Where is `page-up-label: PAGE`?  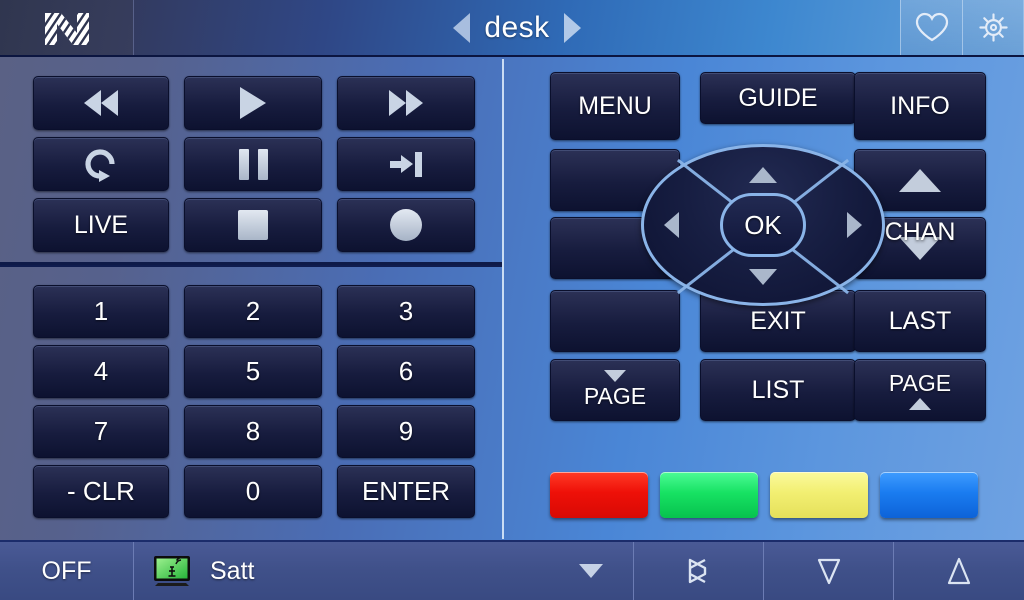
page-up-label: PAGE is located at coordinates (920, 383).